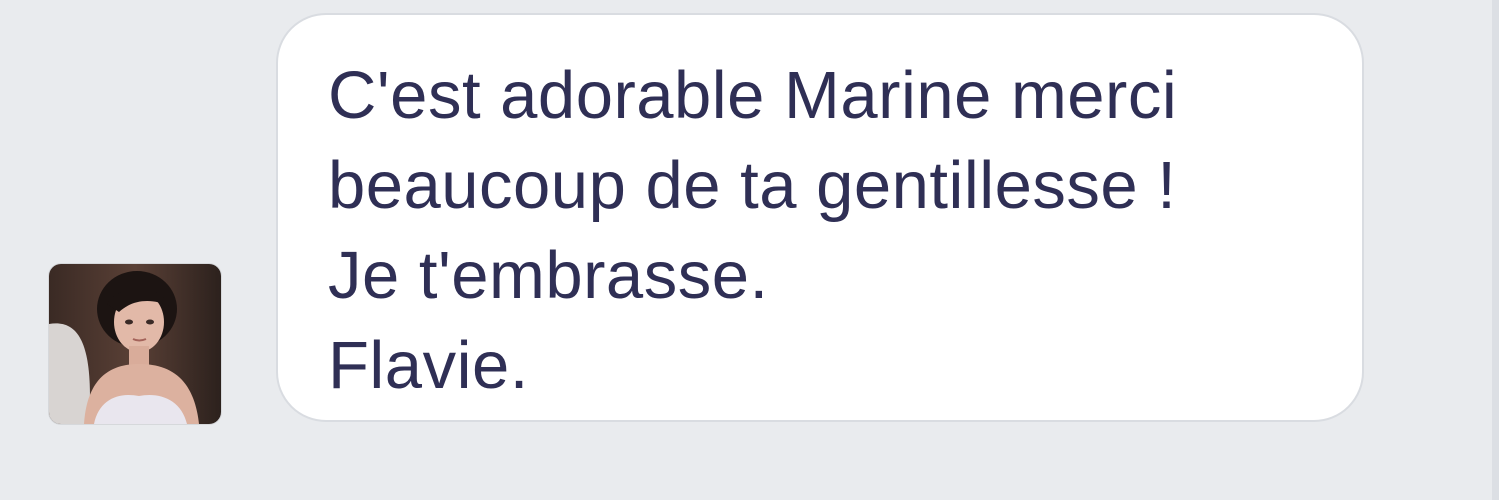  What do you see at coordinates (752, 185) in the screenshot?
I see `message-line: beaucoup de ta gentillesse !` at bounding box center [752, 185].